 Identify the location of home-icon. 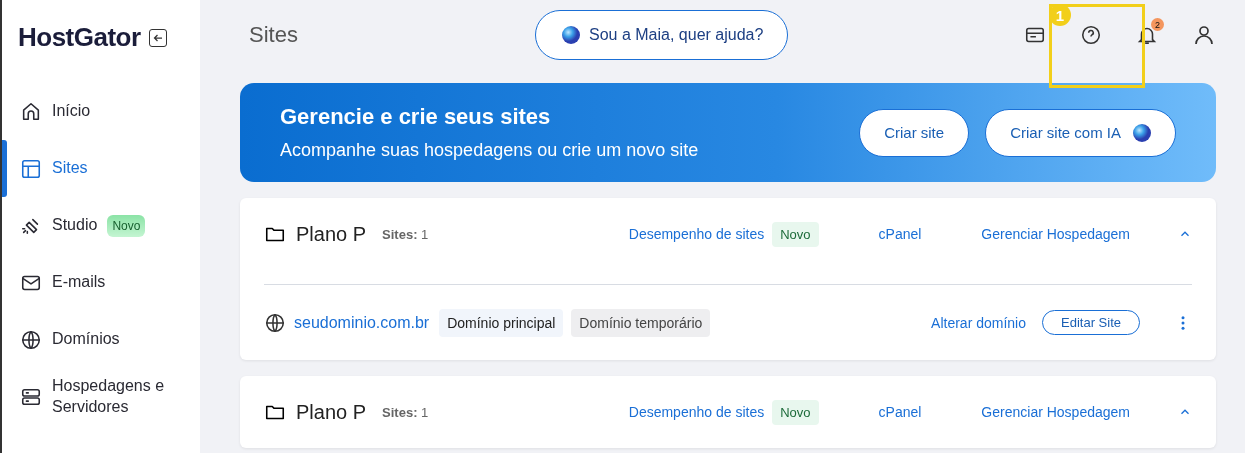
(31, 111).